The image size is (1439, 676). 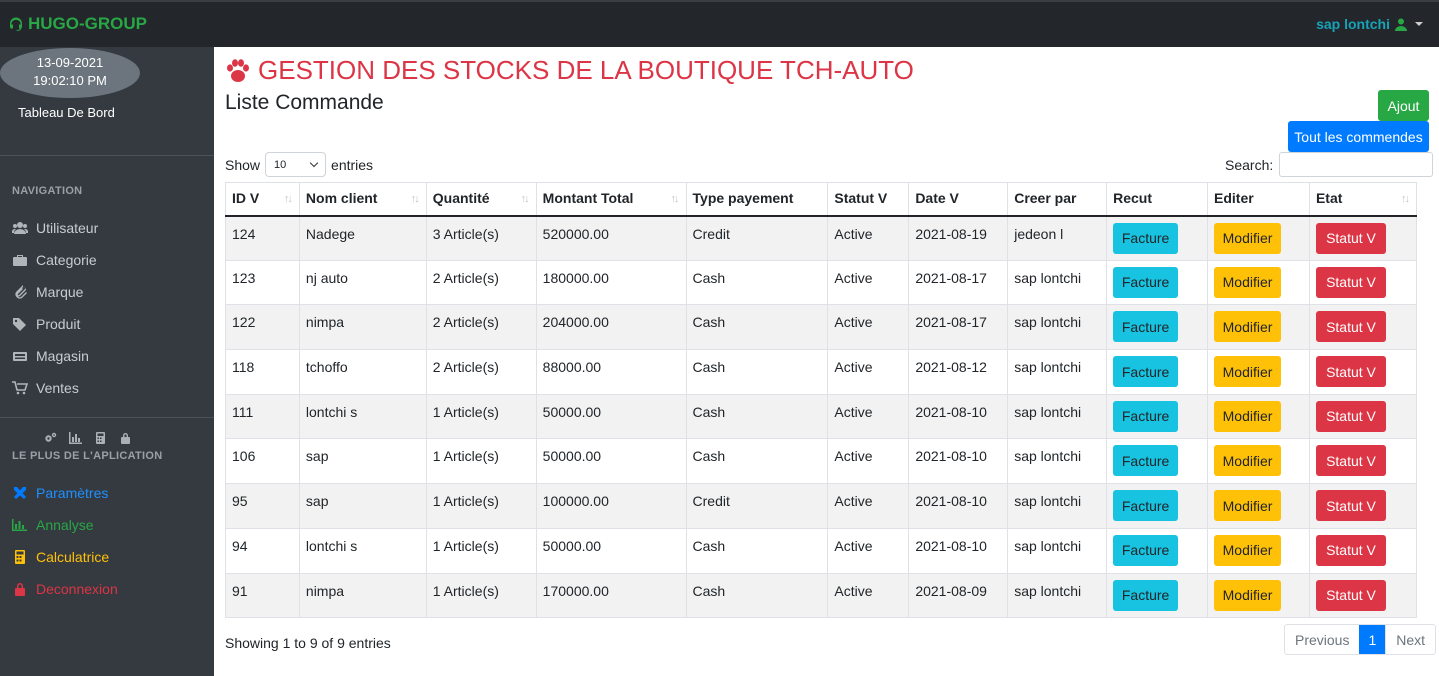 What do you see at coordinates (46, 324) in the screenshot?
I see `sidebar-item-produit: Produit` at bounding box center [46, 324].